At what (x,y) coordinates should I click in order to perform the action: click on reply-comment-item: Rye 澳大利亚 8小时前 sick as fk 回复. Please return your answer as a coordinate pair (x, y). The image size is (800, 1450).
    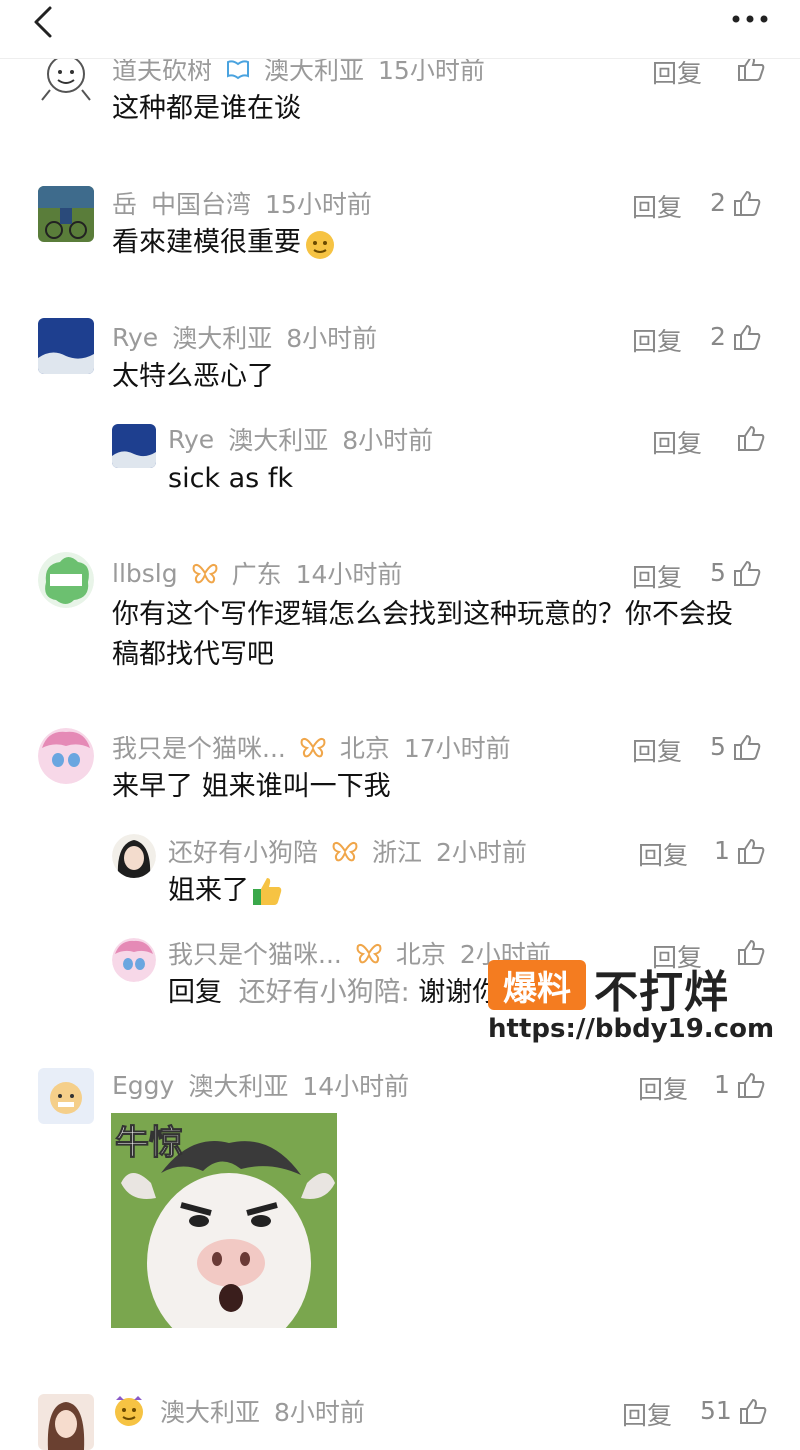
    Looking at the image, I should click on (400, 463).